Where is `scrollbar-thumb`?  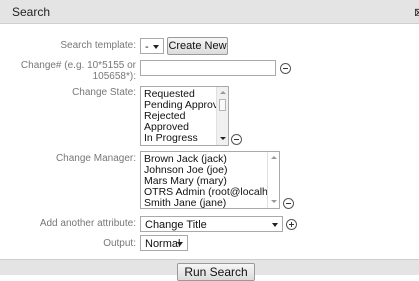 scrollbar-thumb is located at coordinates (222, 105).